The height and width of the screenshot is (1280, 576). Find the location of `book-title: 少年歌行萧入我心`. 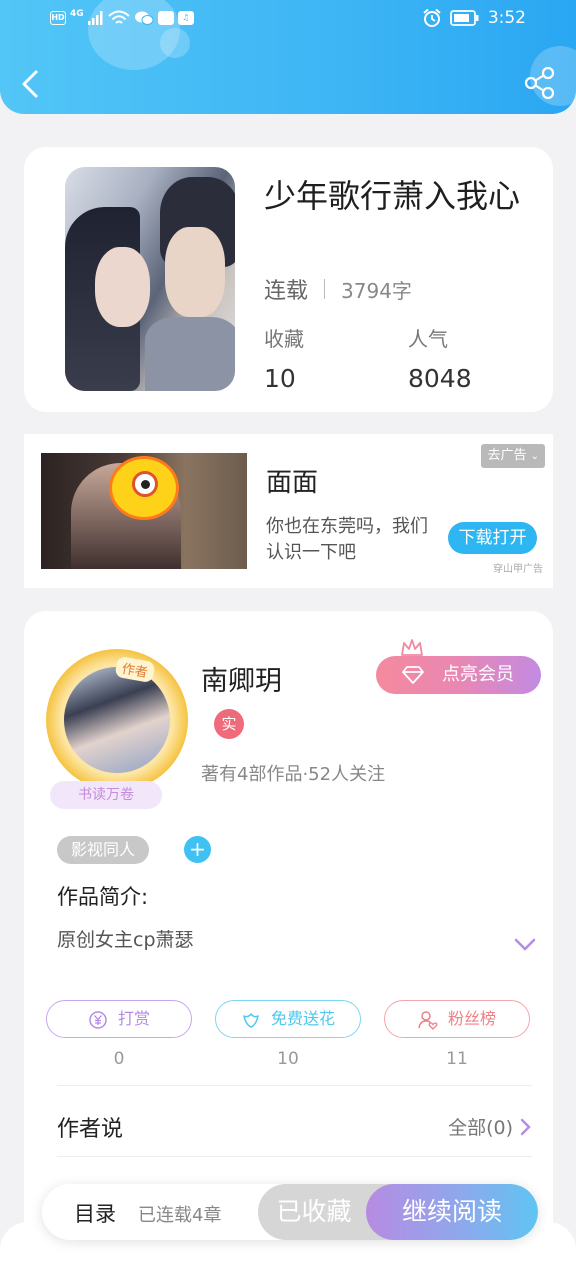

book-title: 少年歌行萧入我心 is located at coordinates (392, 196).